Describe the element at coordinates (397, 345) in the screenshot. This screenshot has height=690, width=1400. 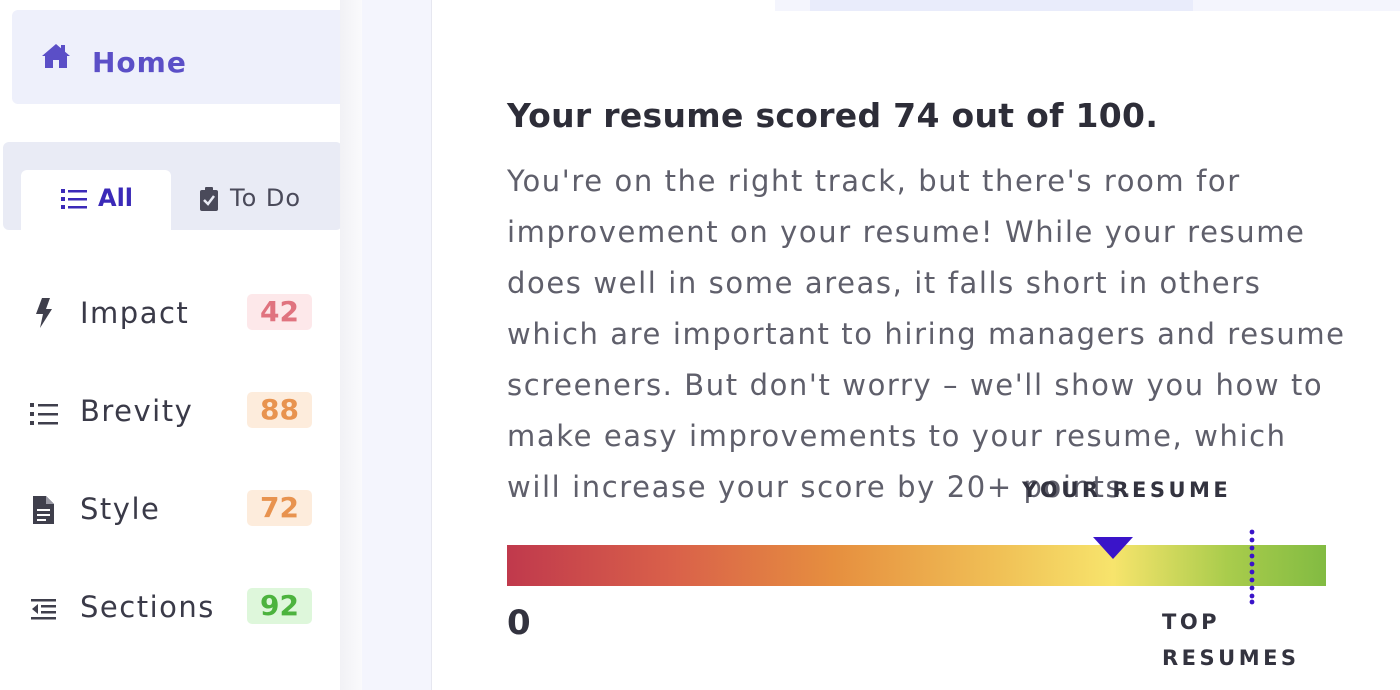
I see `content-gutter` at that location.